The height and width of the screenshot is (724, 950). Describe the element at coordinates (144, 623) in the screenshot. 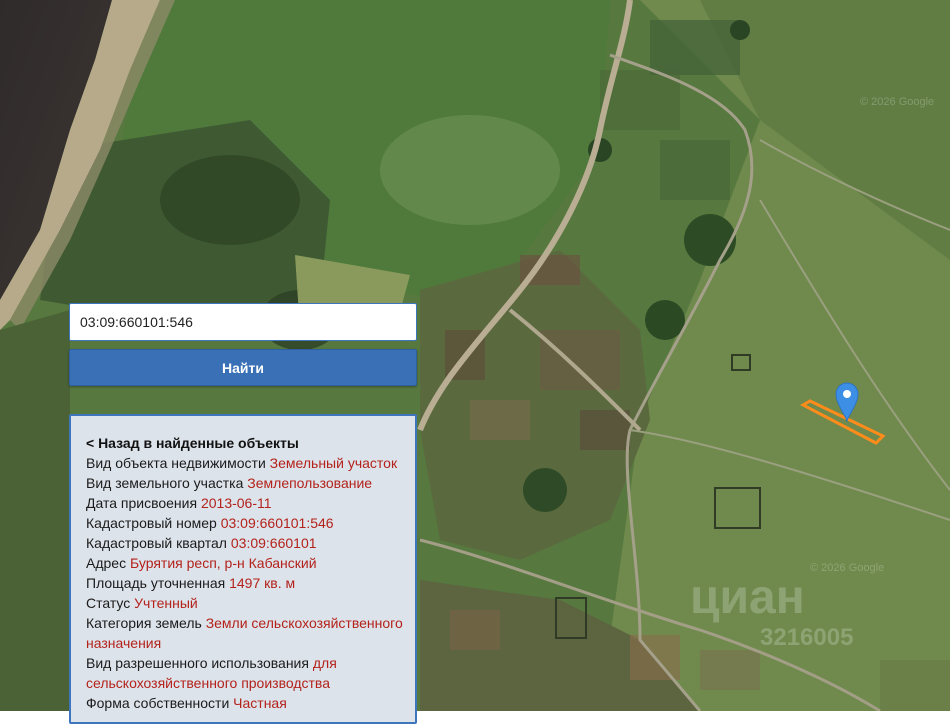

I see `info-label: Категория земель` at that location.